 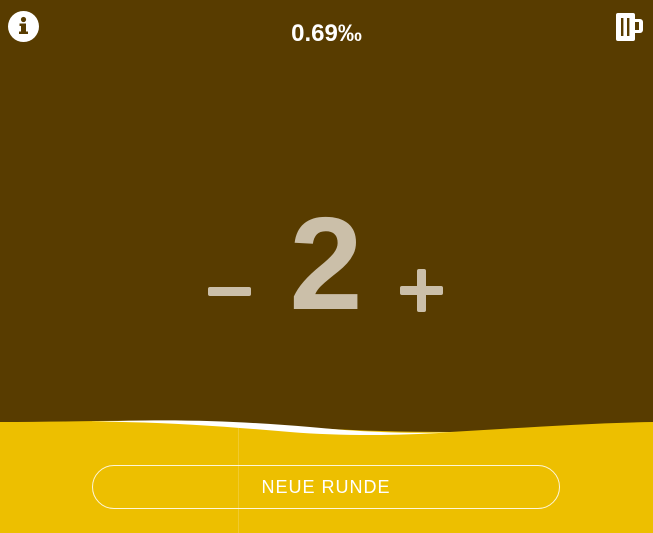 I want to click on new-round-button: NEUE RUNDE, so click(x=326, y=487).